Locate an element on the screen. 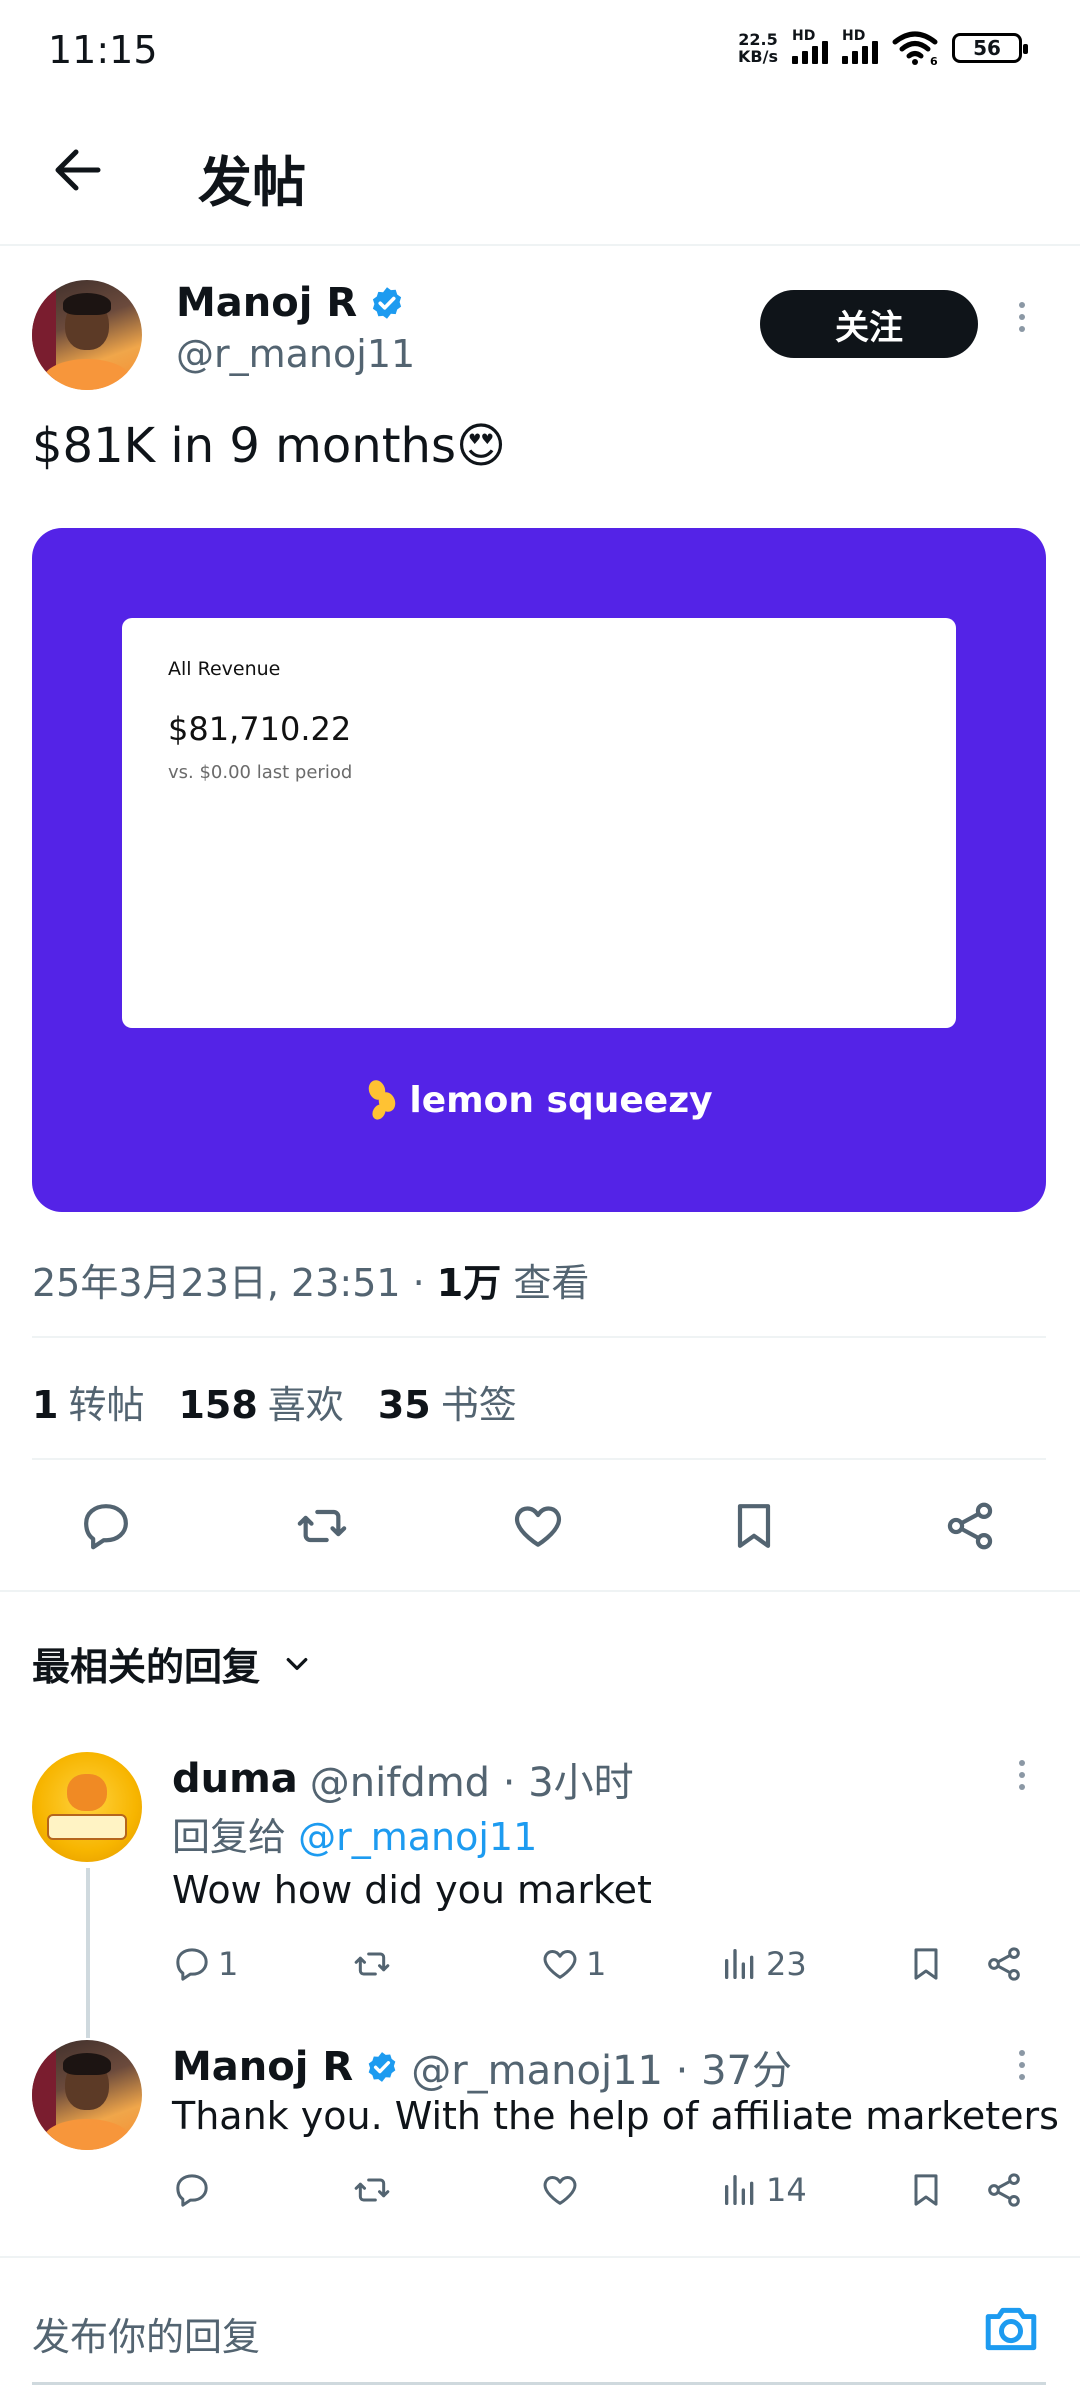  post-meta: 25年3月23日, 23:51 · 1万 查看 is located at coordinates (310, 1279).